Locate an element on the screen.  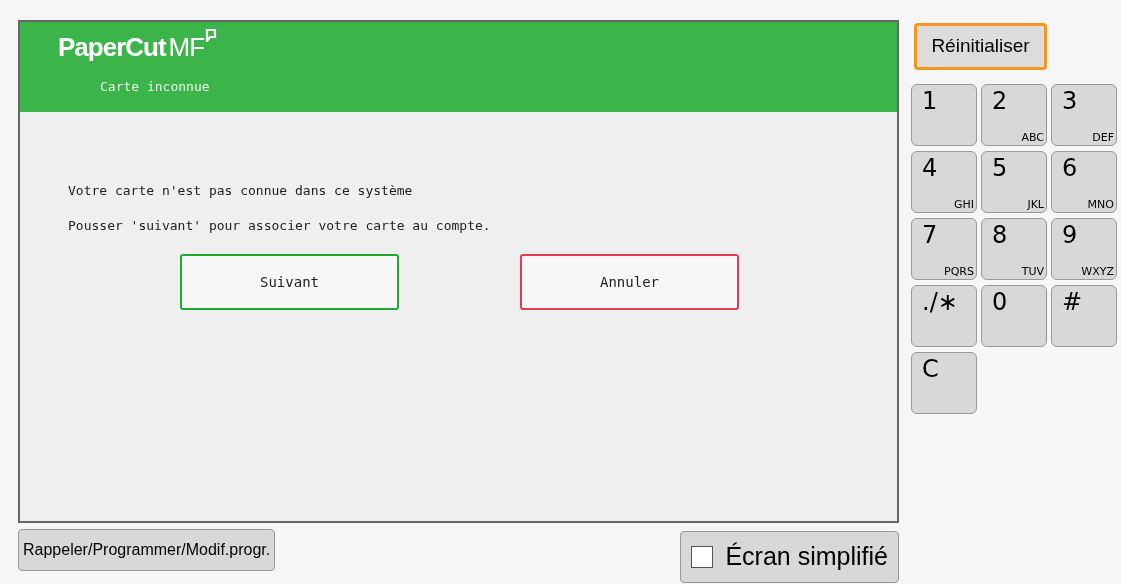
keypad-key: # is located at coordinates (1084, 316).